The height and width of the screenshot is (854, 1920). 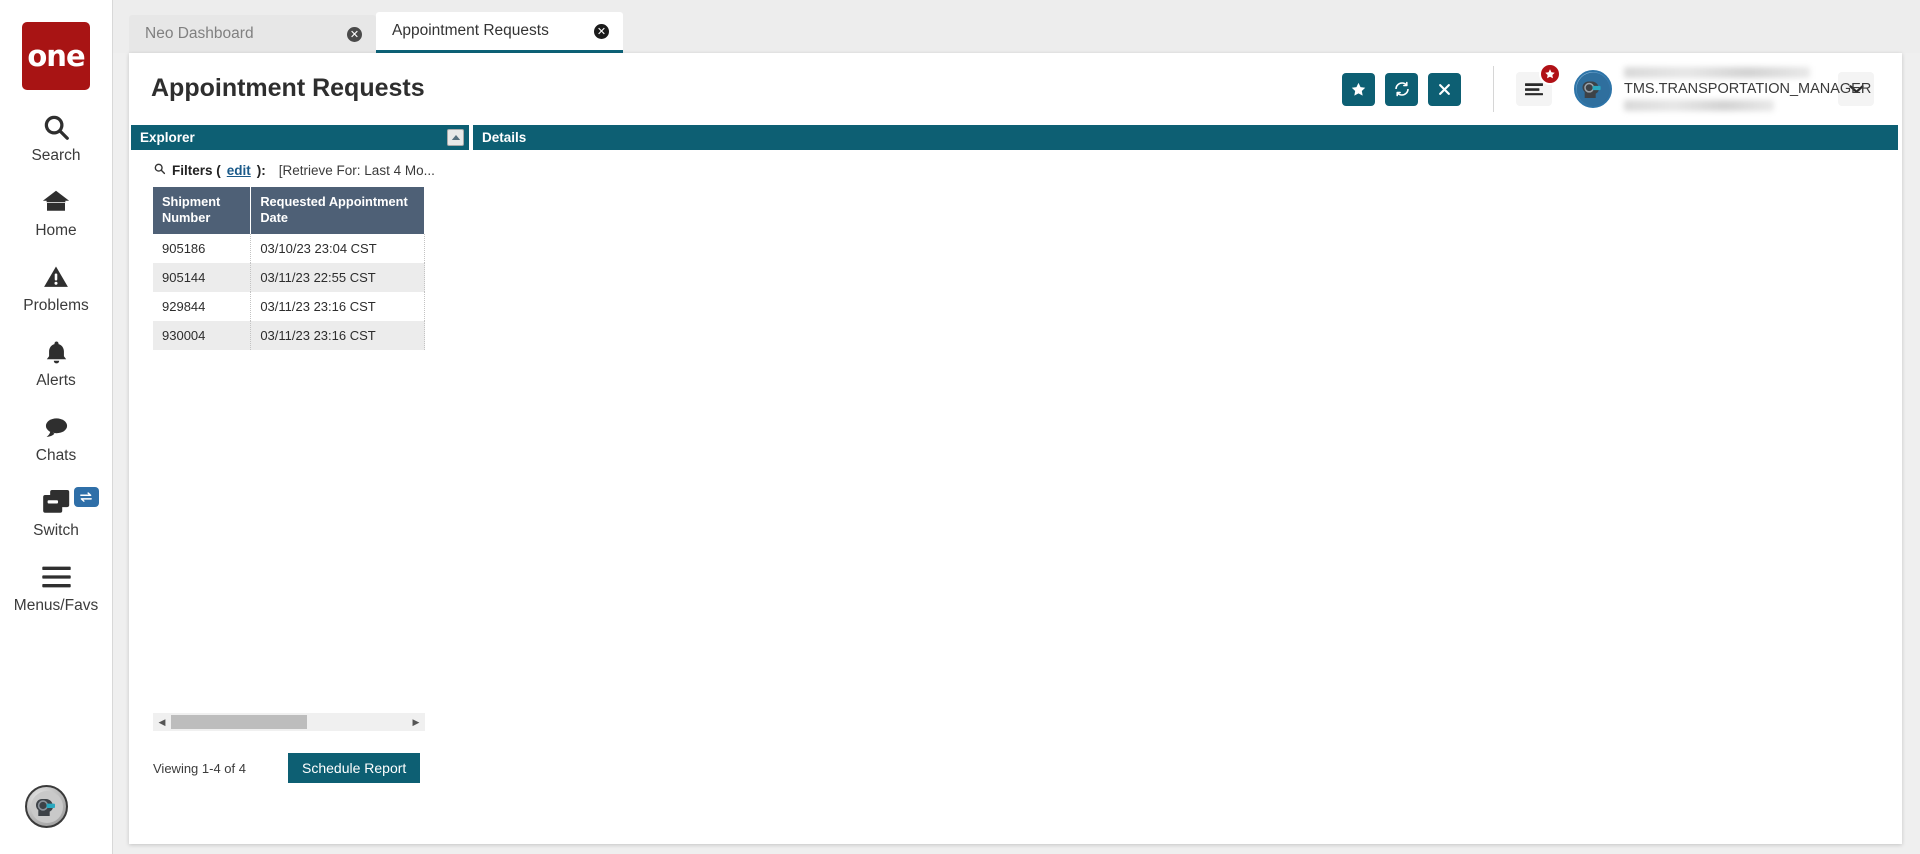 I want to click on header-menu-button, so click(x=1538, y=84).